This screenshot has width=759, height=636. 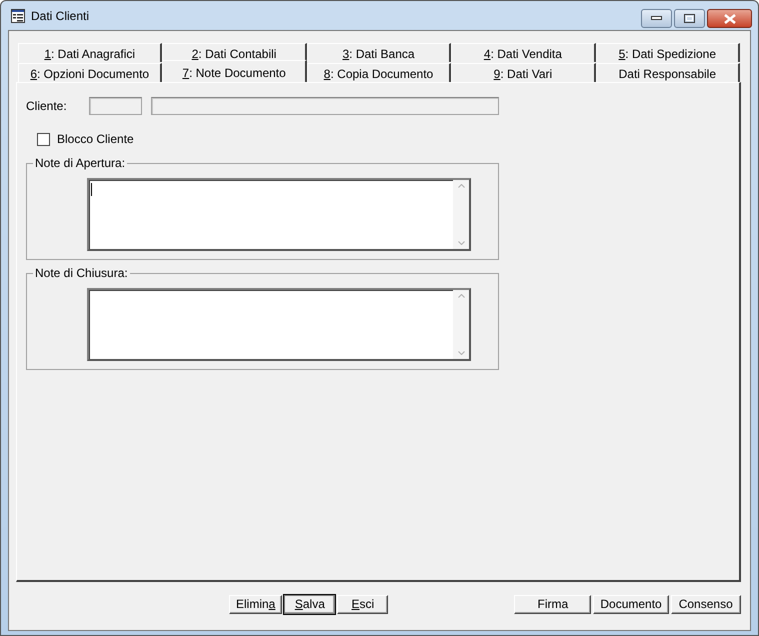 What do you see at coordinates (47, 106) in the screenshot?
I see `field-label: Cliente:` at bounding box center [47, 106].